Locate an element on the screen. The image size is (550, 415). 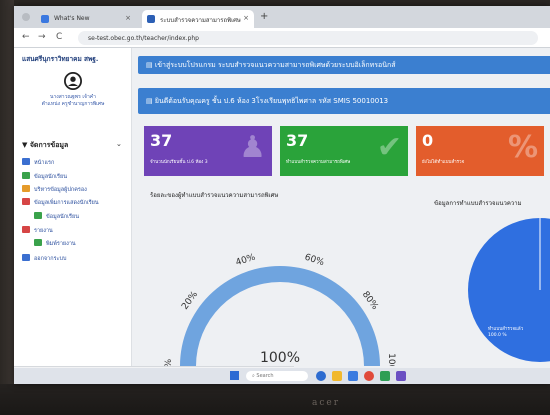
print-icon is located at coordinates (38, 242).